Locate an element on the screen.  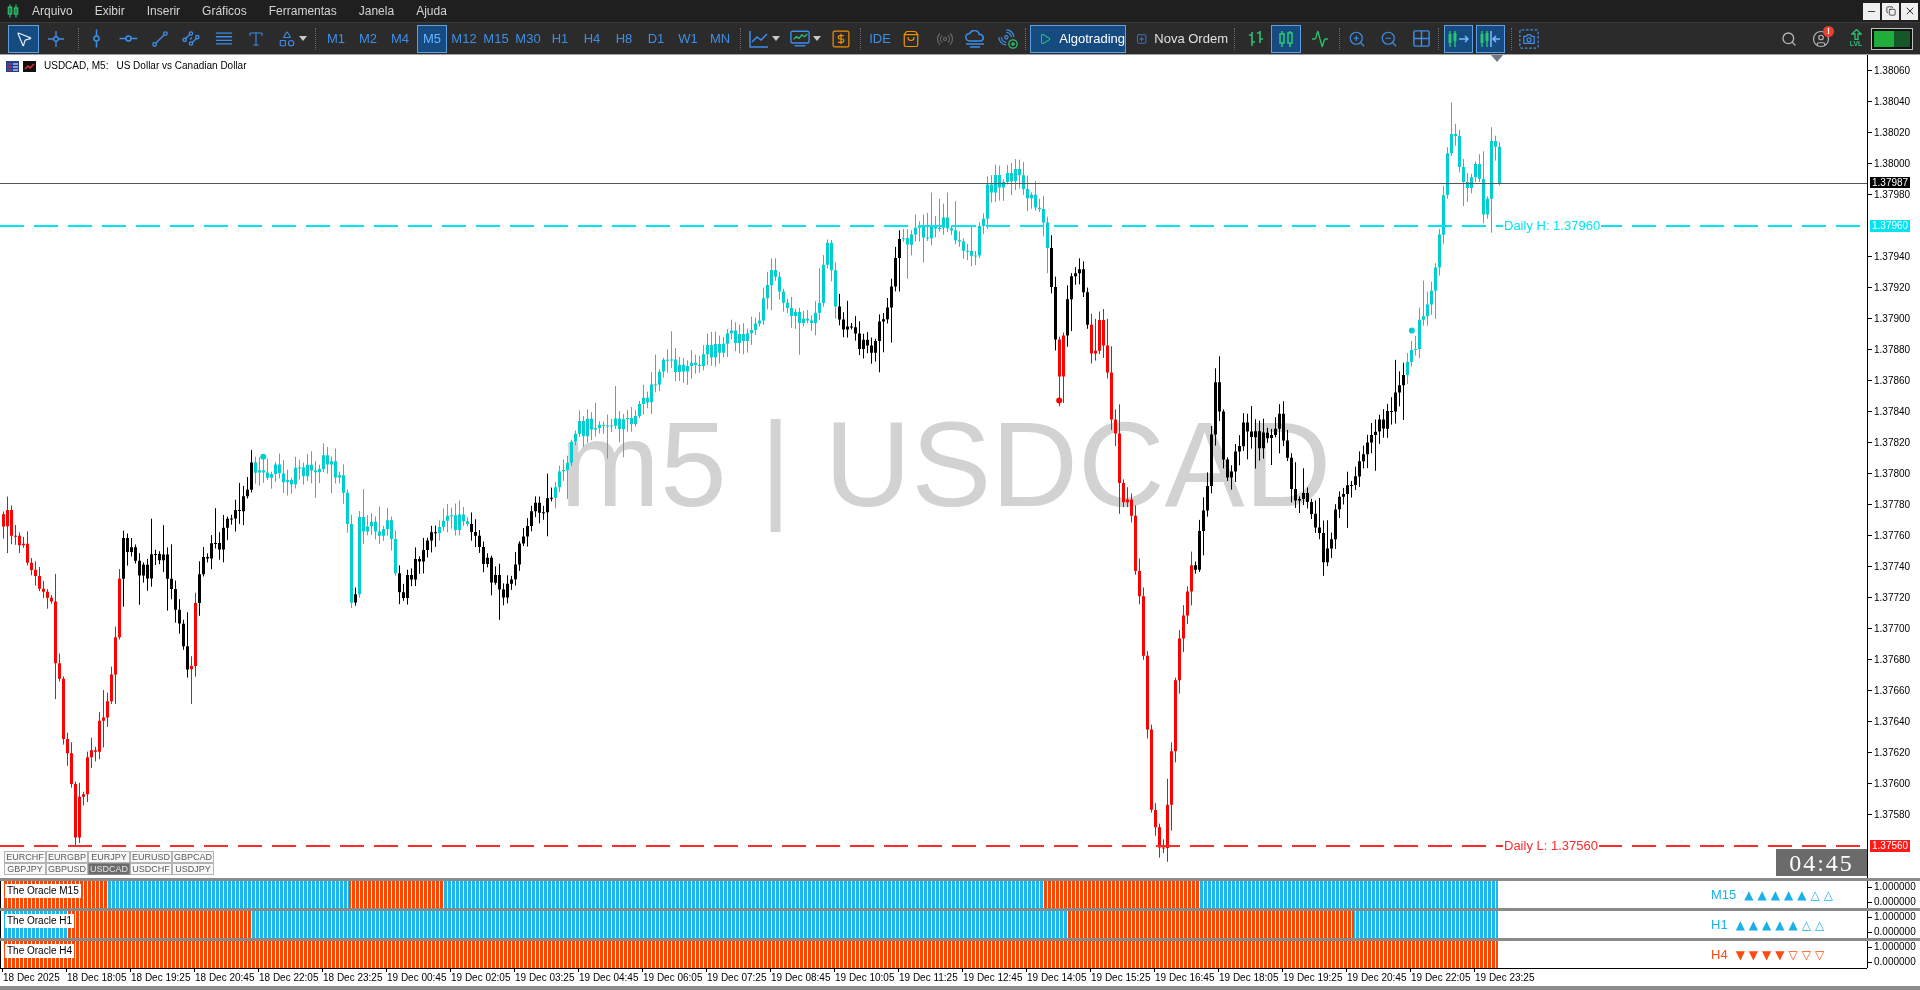
timeframe-button: H8 is located at coordinates (624, 38).